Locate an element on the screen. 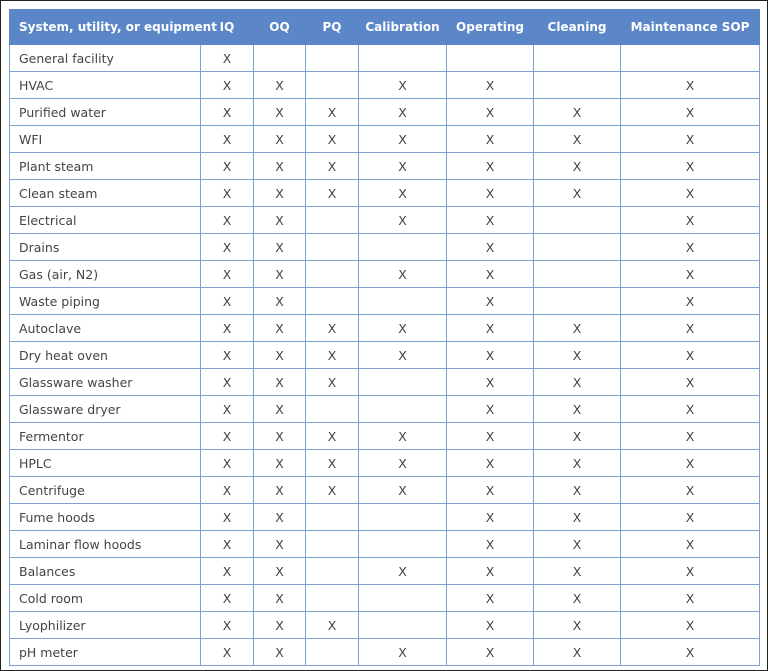 The width and height of the screenshot is (768, 671). table-row: Dry heat oven X X X X X X X is located at coordinates (384, 355).